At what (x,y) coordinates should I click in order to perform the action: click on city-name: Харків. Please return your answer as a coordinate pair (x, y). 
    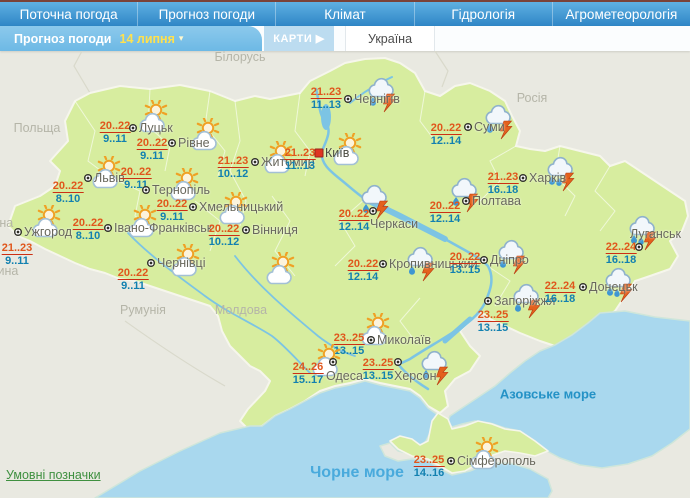
    Looking at the image, I should click on (547, 178).